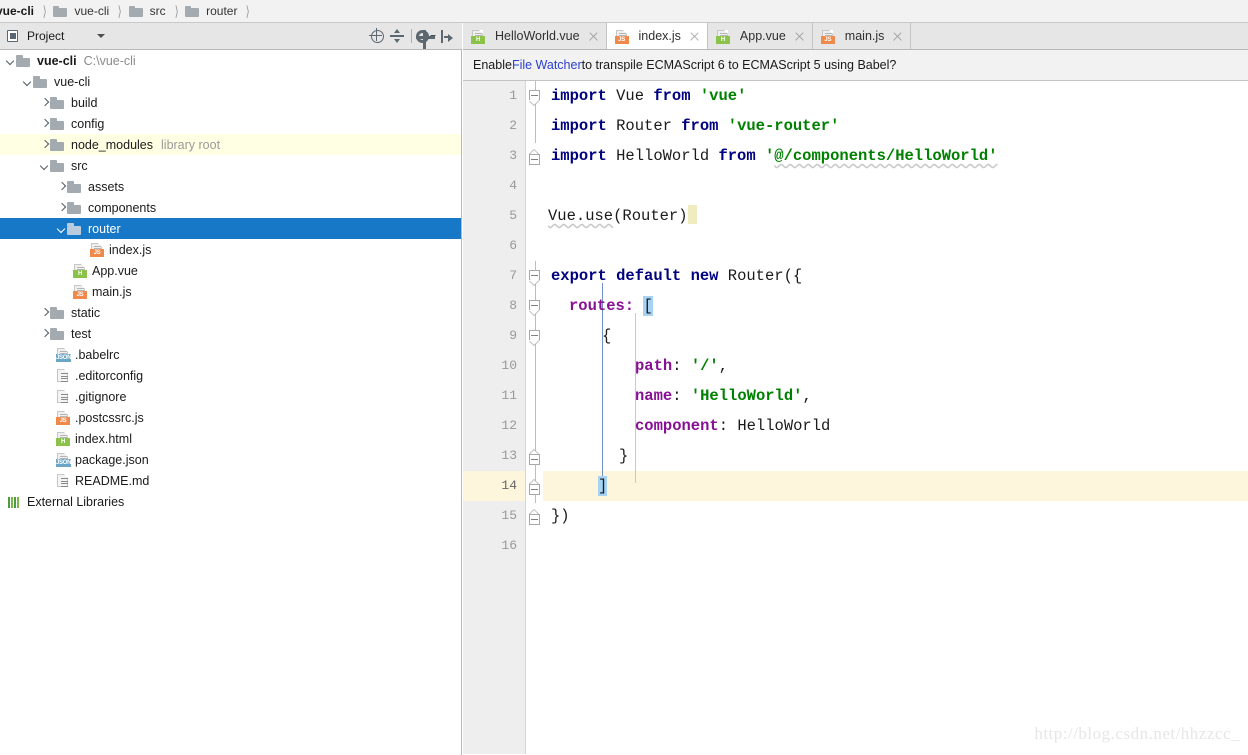 The width and height of the screenshot is (1248, 755). I want to click on tree-row: node_modules library root, so click(230, 144).